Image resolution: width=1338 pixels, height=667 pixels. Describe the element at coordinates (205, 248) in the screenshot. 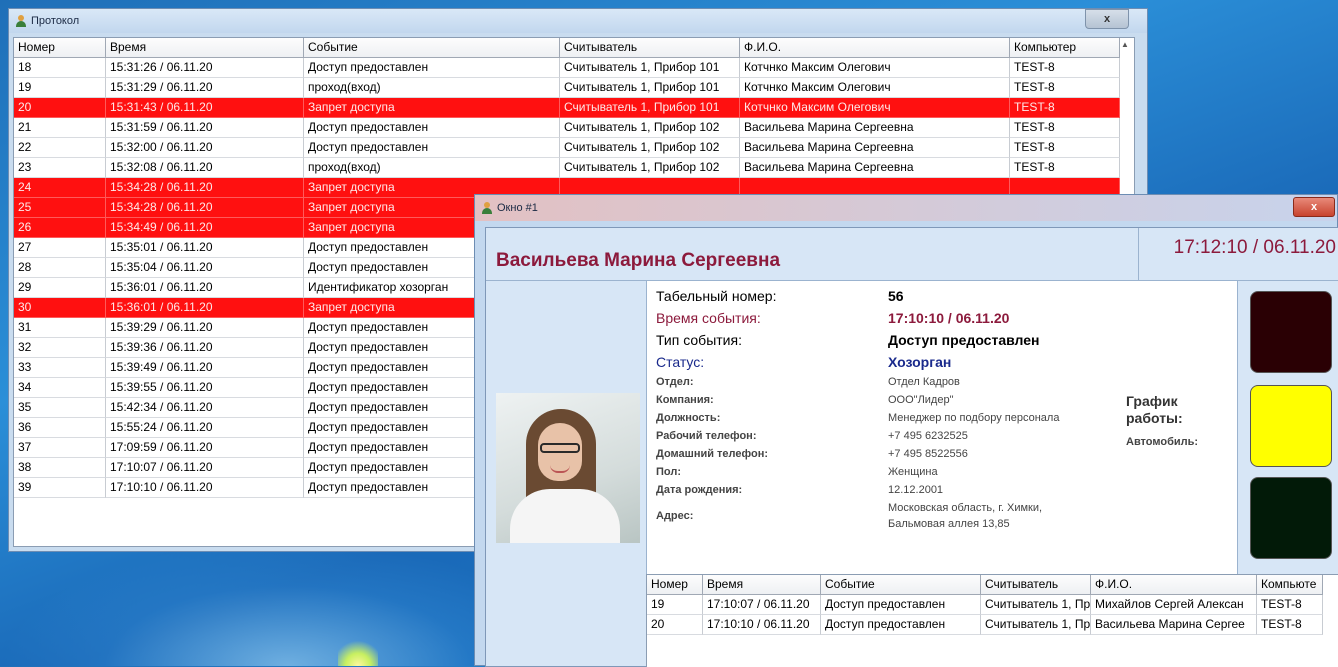

I see `cell-time: 15:35:01 / 06.11.20` at that location.